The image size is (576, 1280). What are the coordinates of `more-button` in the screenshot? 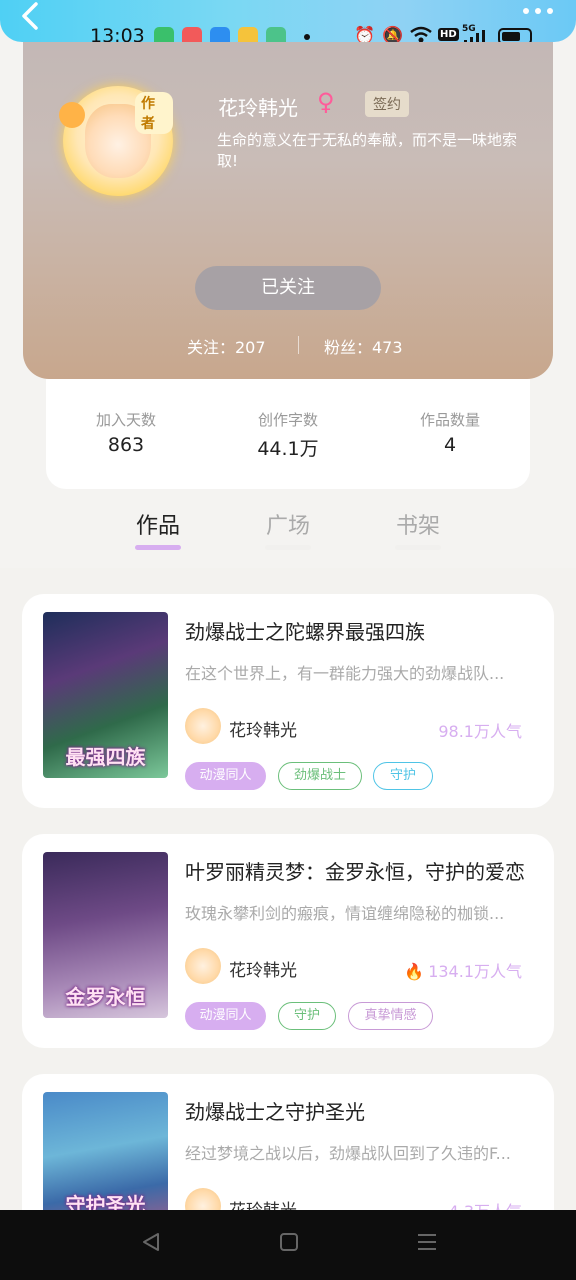 It's located at (538, 10).